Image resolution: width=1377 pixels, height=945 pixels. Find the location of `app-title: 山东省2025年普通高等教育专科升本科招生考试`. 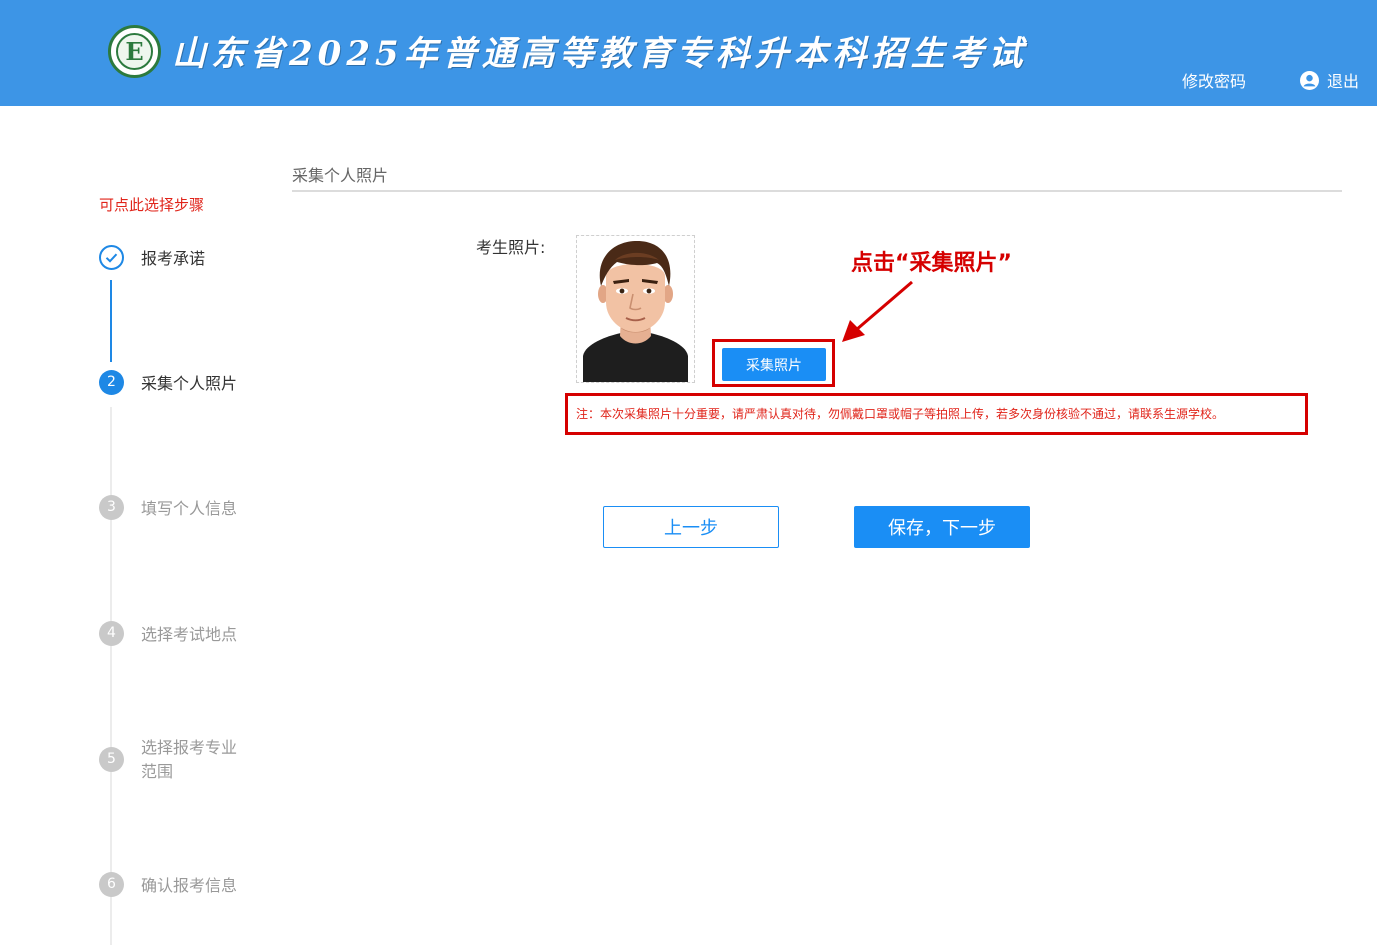

app-title: 山东省2025年普通高等教育专科升本科招生考试 is located at coordinates (600, 54).